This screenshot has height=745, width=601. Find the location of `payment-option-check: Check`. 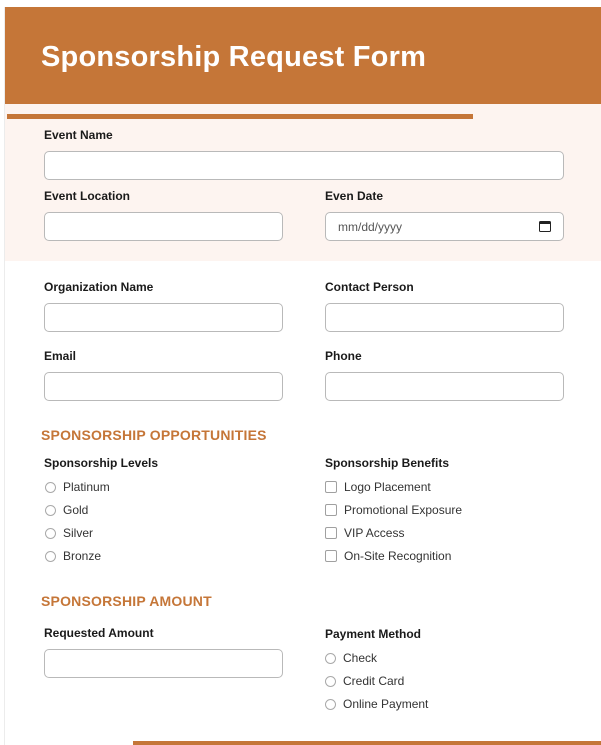

payment-option-check: Check is located at coordinates (351, 658).